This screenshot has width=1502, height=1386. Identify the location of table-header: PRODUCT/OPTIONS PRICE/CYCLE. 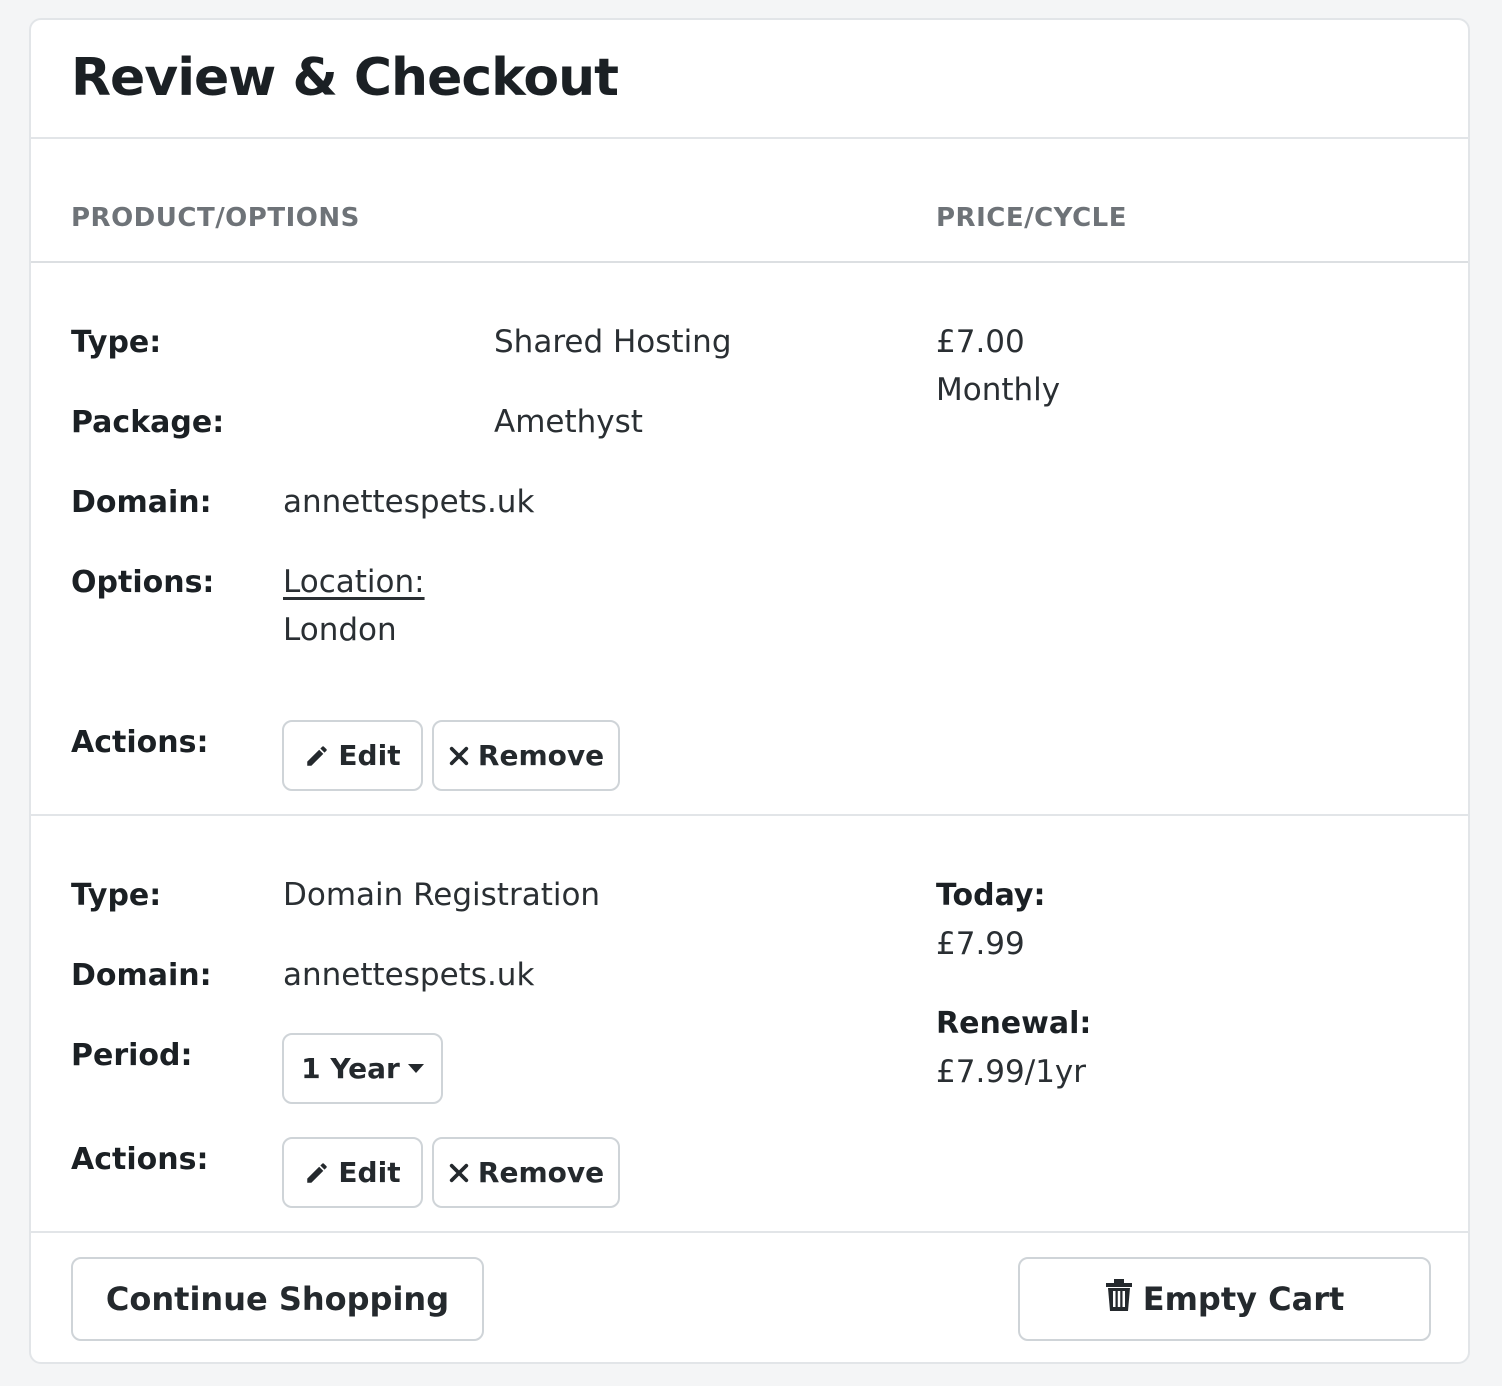
(749, 201).